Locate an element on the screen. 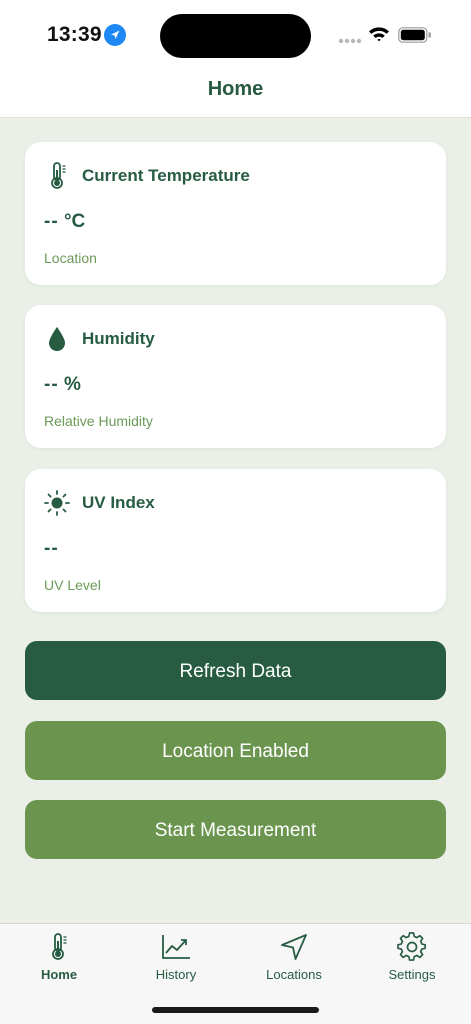 The height and width of the screenshot is (1024, 471). chart-trend-icon is located at coordinates (176, 947).